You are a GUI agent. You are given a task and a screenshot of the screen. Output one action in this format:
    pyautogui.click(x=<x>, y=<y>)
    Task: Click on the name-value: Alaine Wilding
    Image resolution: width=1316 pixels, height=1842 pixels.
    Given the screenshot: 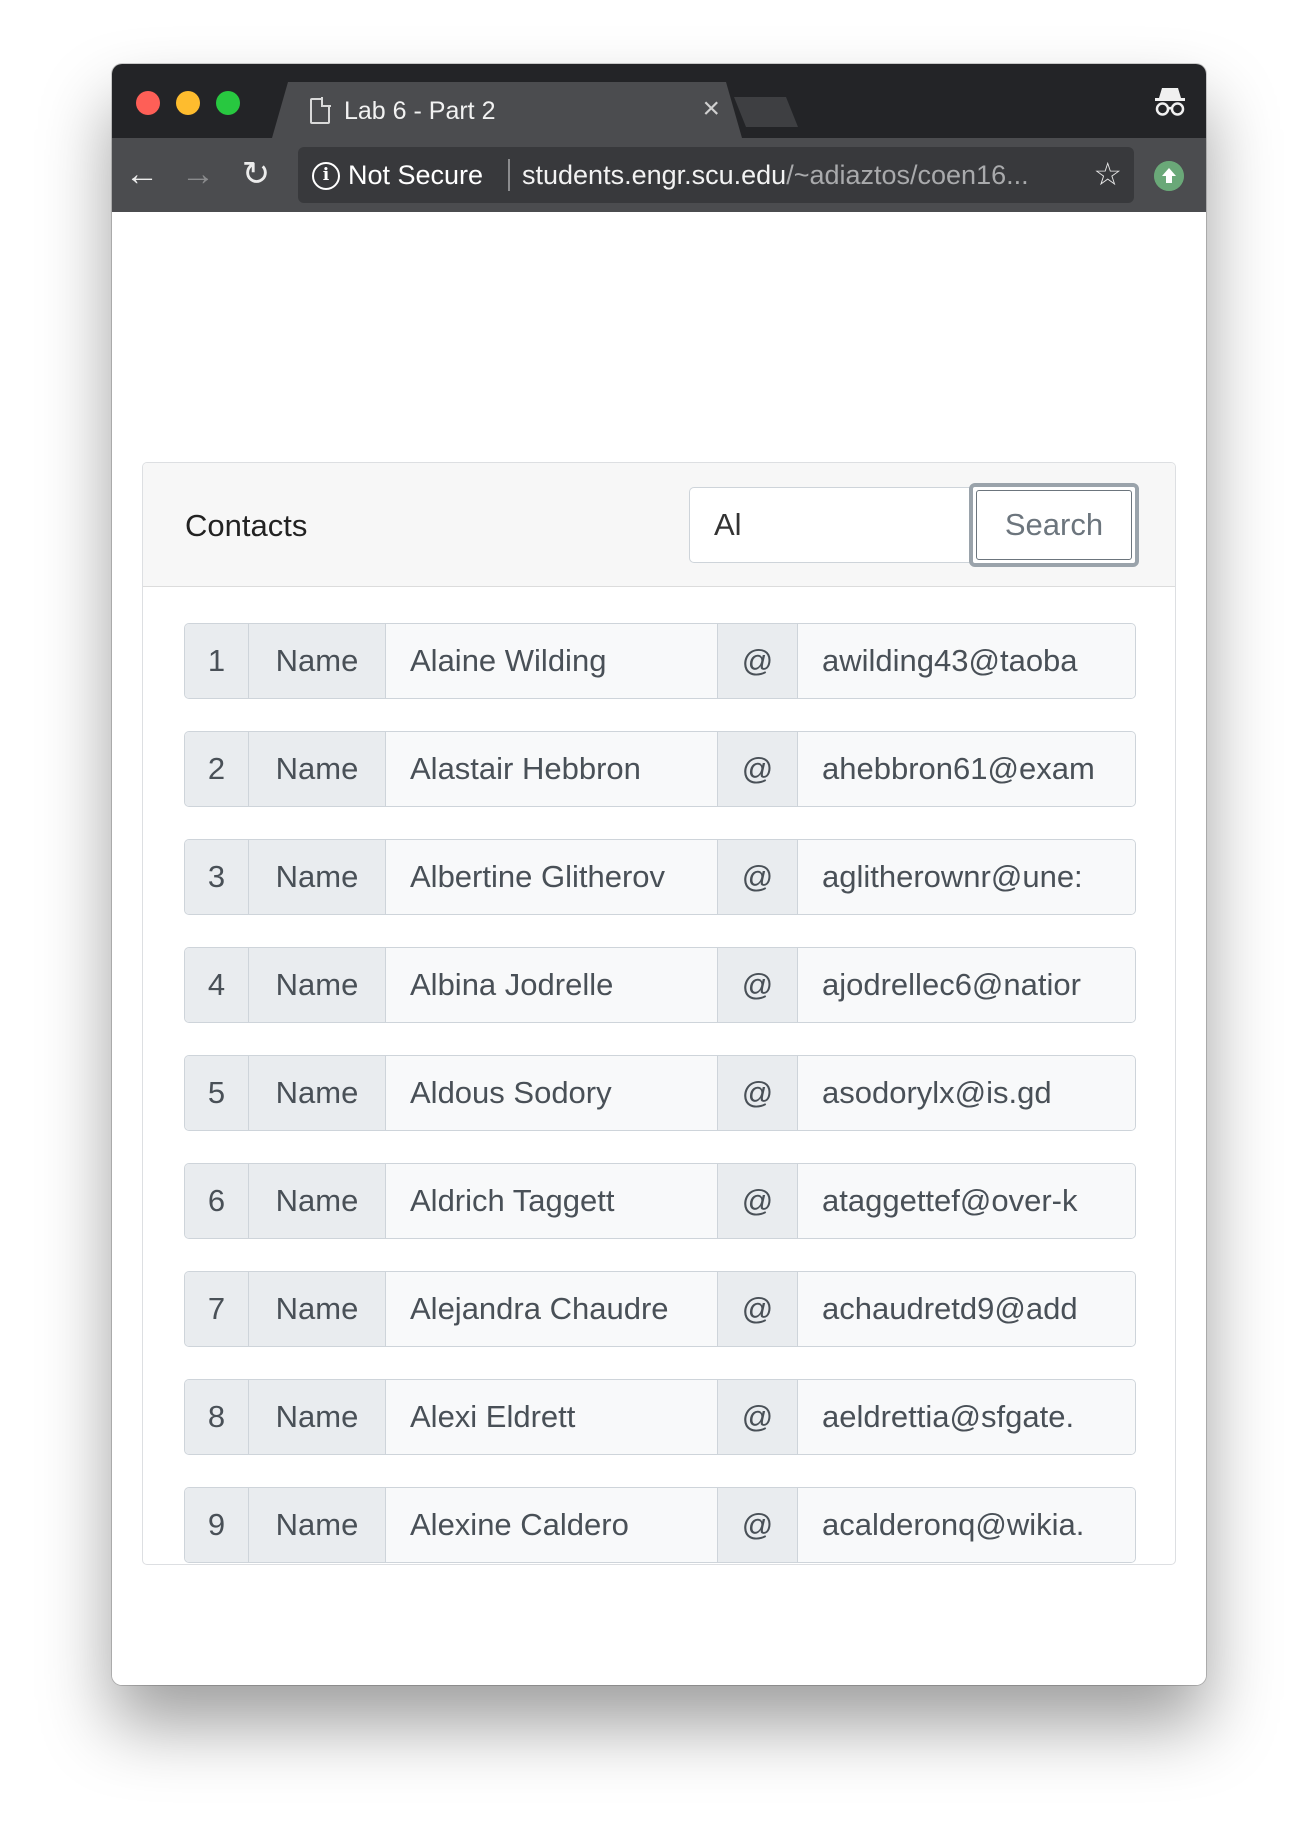 What is the action you would take?
    pyautogui.click(x=552, y=661)
    